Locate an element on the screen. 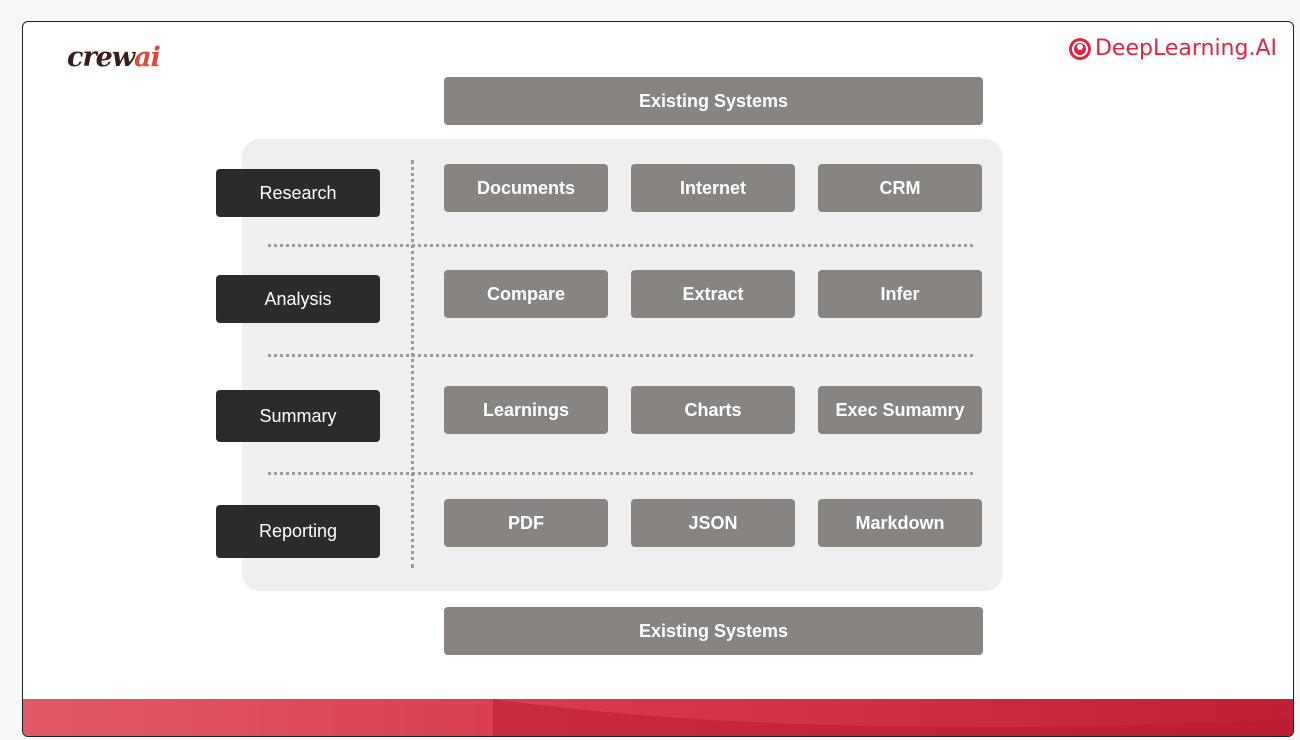 Image resolution: width=1300 pixels, height=740 pixels. crewai-logo-accent: ai is located at coordinates (147, 57).